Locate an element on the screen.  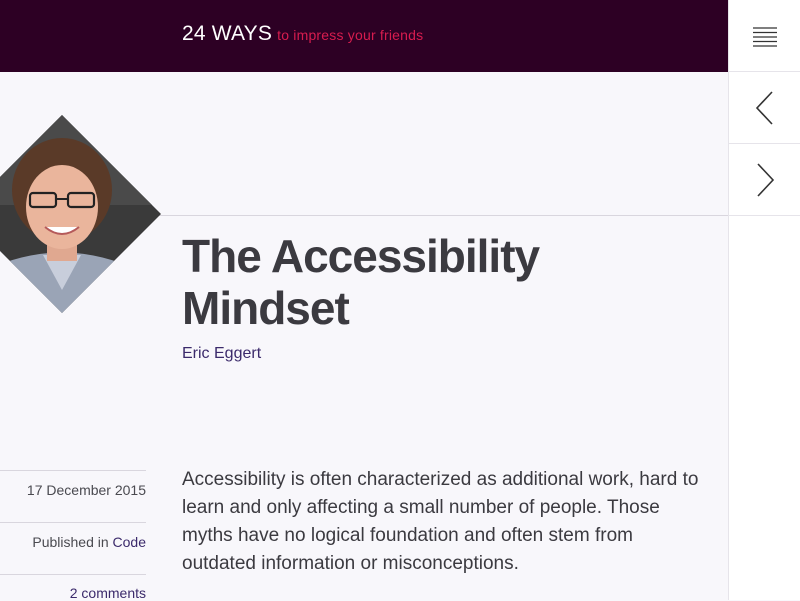
article-date: 17 December 2015 is located at coordinates (86, 490).